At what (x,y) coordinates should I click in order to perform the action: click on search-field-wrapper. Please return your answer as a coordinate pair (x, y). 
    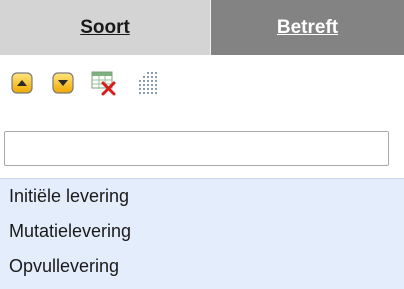
    Looking at the image, I should click on (196, 148).